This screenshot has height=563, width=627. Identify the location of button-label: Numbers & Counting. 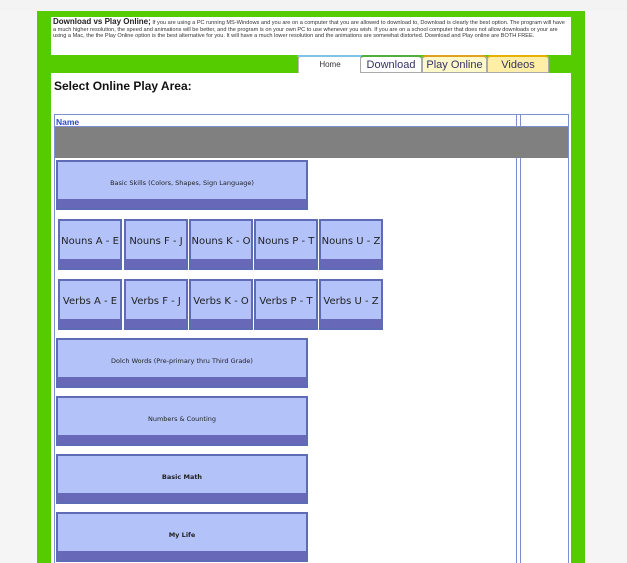
(182, 419).